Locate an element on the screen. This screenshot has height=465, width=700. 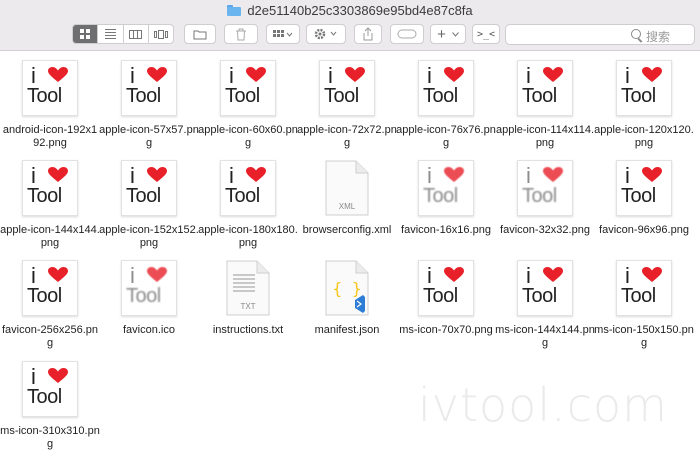
trash-icon is located at coordinates (241, 34).